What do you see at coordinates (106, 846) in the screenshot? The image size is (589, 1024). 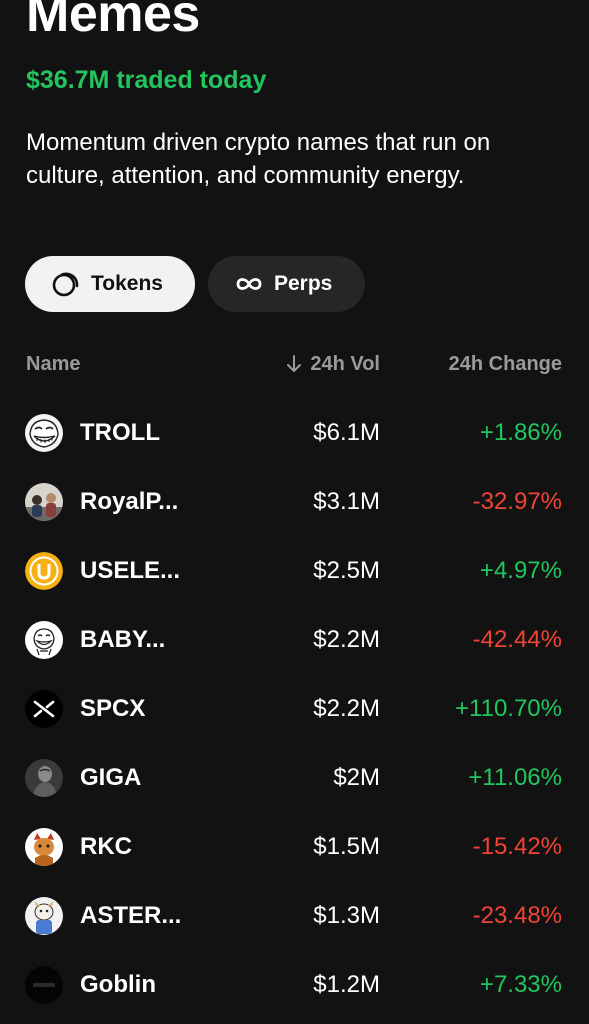 I see `token-name: RKC` at bounding box center [106, 846].